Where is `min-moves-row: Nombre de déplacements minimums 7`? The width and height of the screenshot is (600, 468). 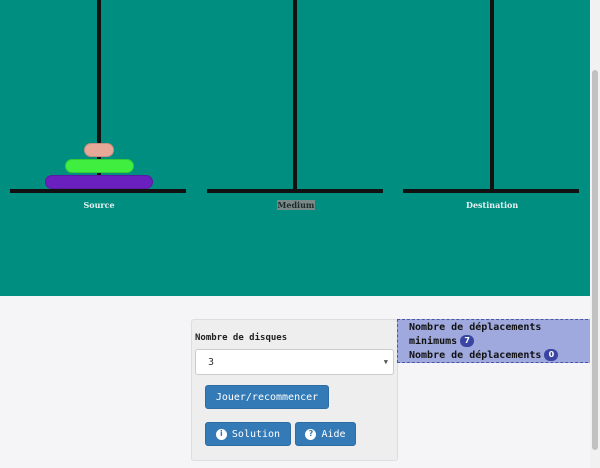
min-moves-row: Nombre de déplacements minimums 7 is located at coordinates (500, 335).